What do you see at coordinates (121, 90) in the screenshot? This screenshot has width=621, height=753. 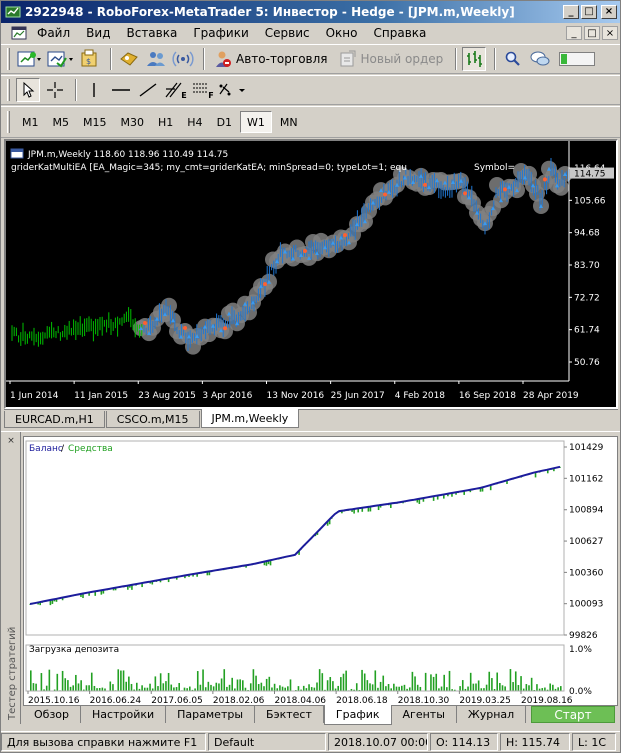 I see `horizontal-line-tool` at bounding box center [121, 90].